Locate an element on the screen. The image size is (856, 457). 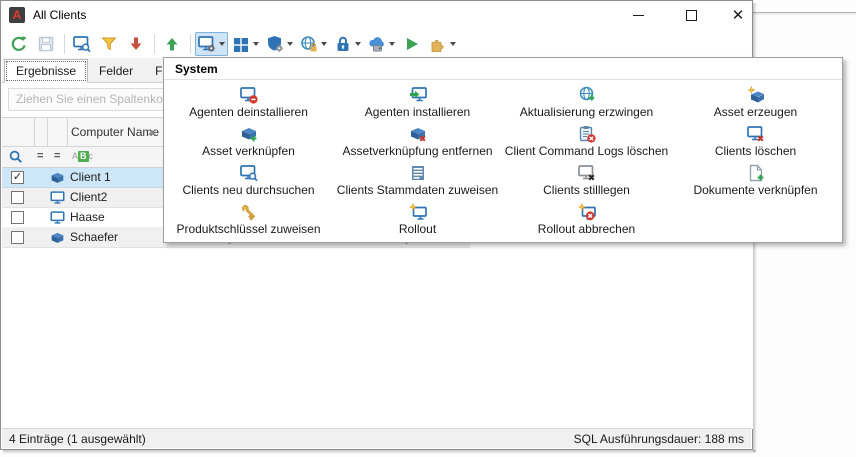
menu-item-clients-neu-durchsuchen: Clients neu durchsuchen is located at coordinates (248, 180).